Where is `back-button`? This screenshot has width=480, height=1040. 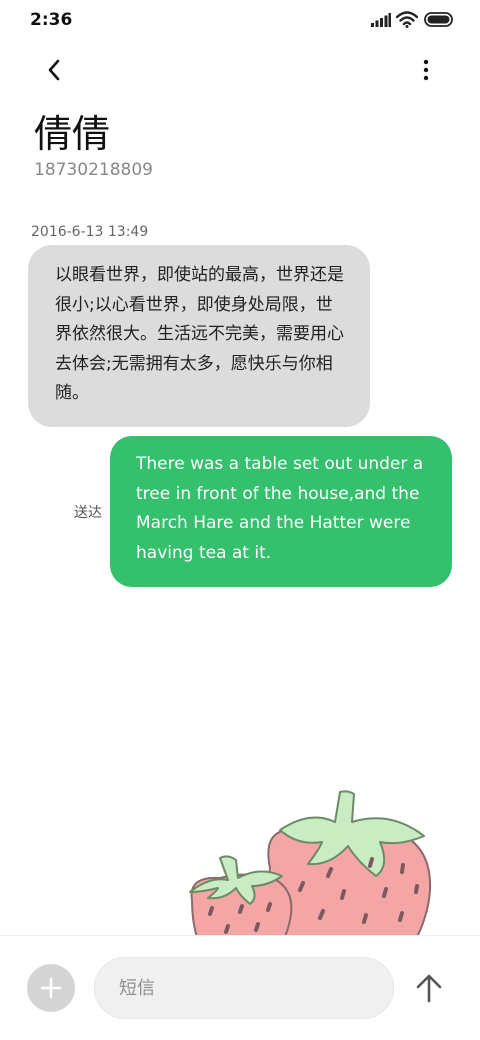
back-button is located at coordinates (54, 70).